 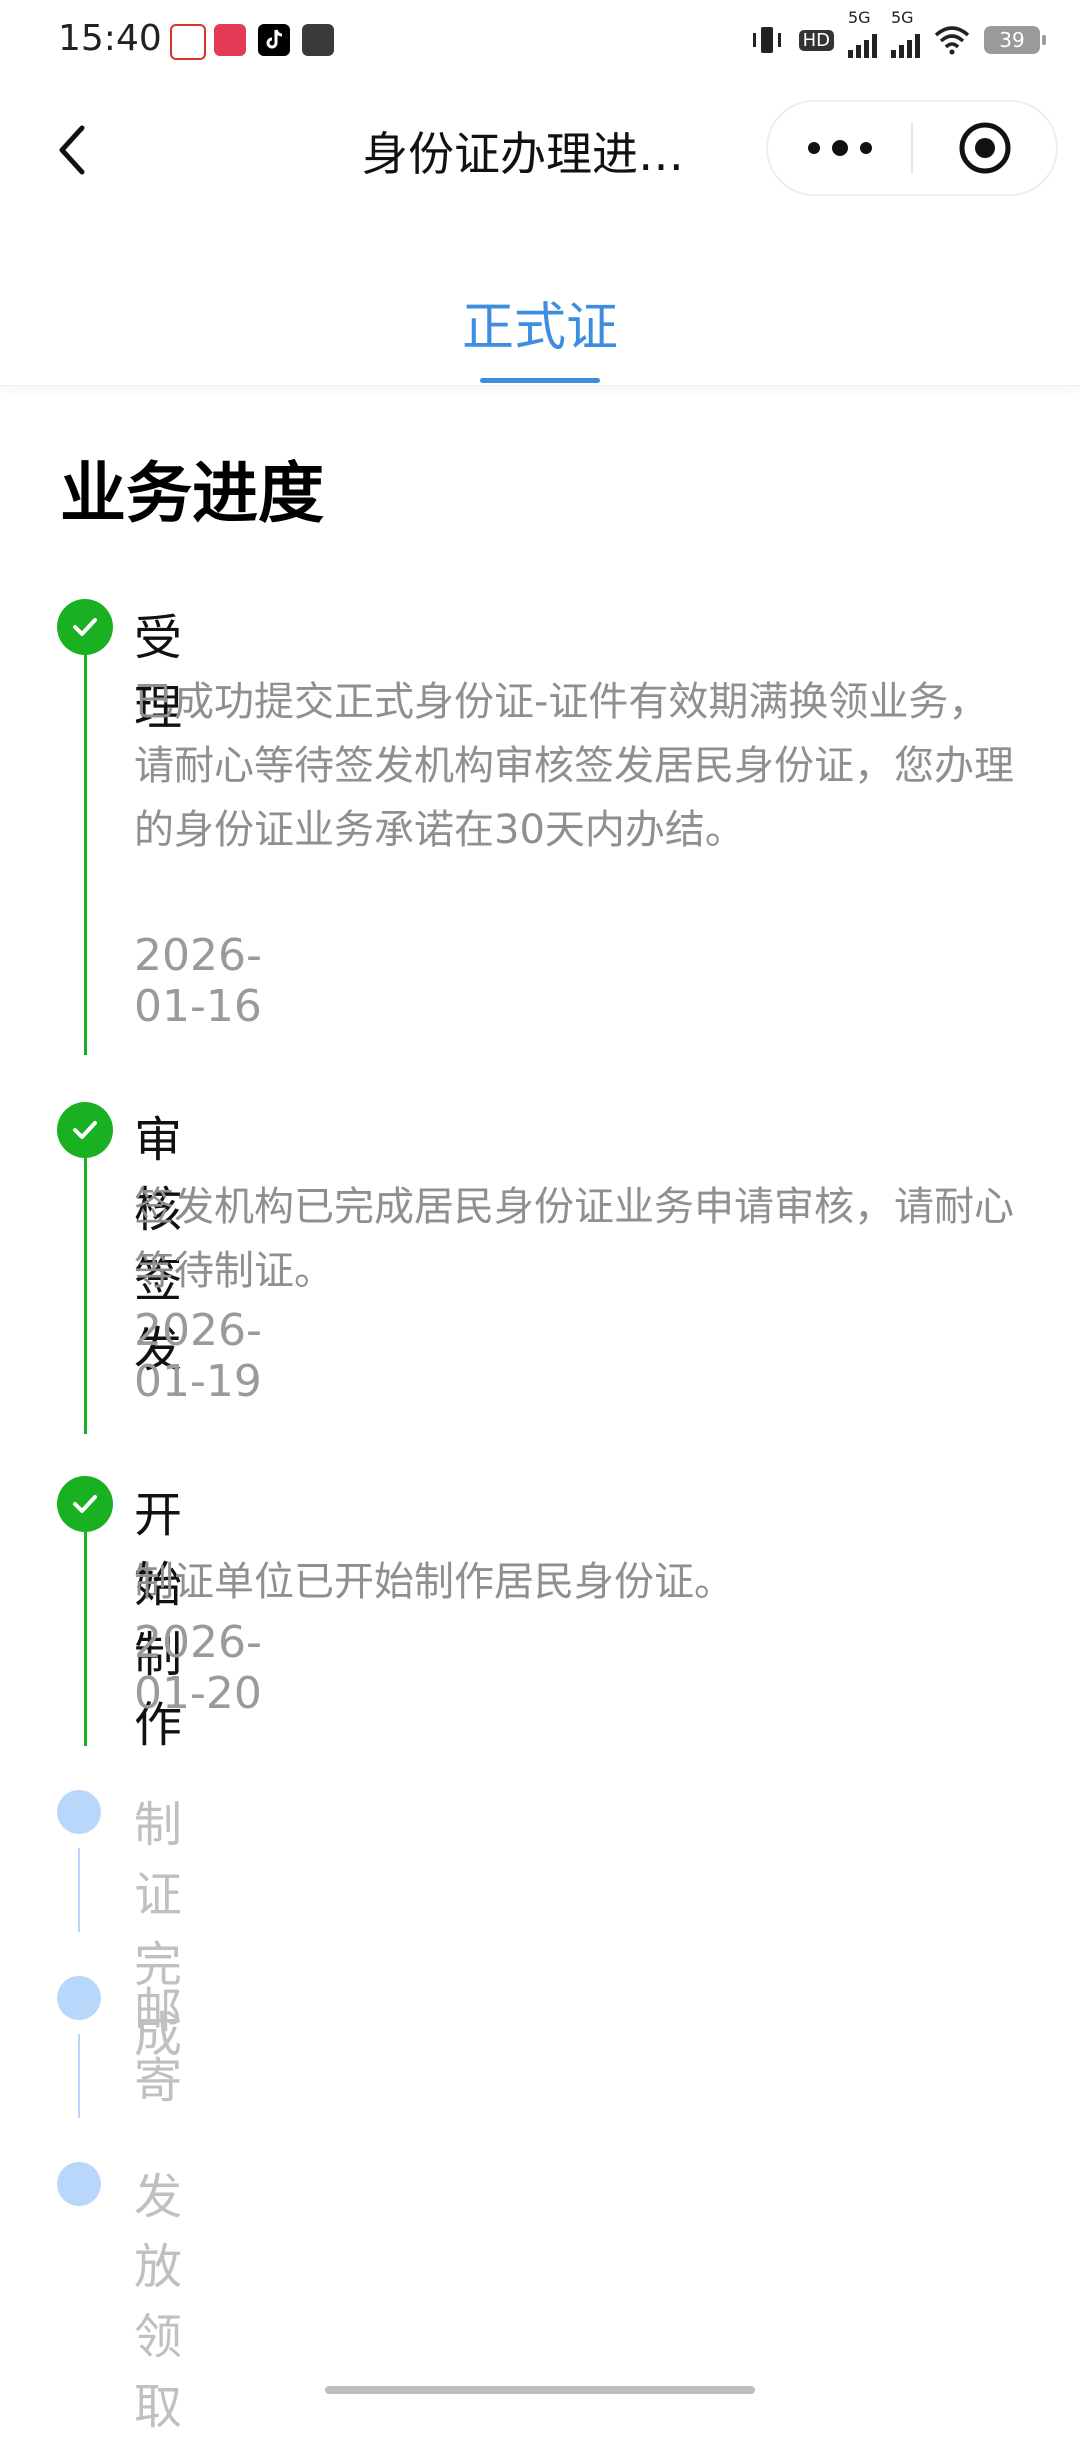 What do you see at coordinates (434, 1582) in the screenshot?
I see `step-description: 制证单位已开始制作居民身份证。` at bounding box center [434, 1582].